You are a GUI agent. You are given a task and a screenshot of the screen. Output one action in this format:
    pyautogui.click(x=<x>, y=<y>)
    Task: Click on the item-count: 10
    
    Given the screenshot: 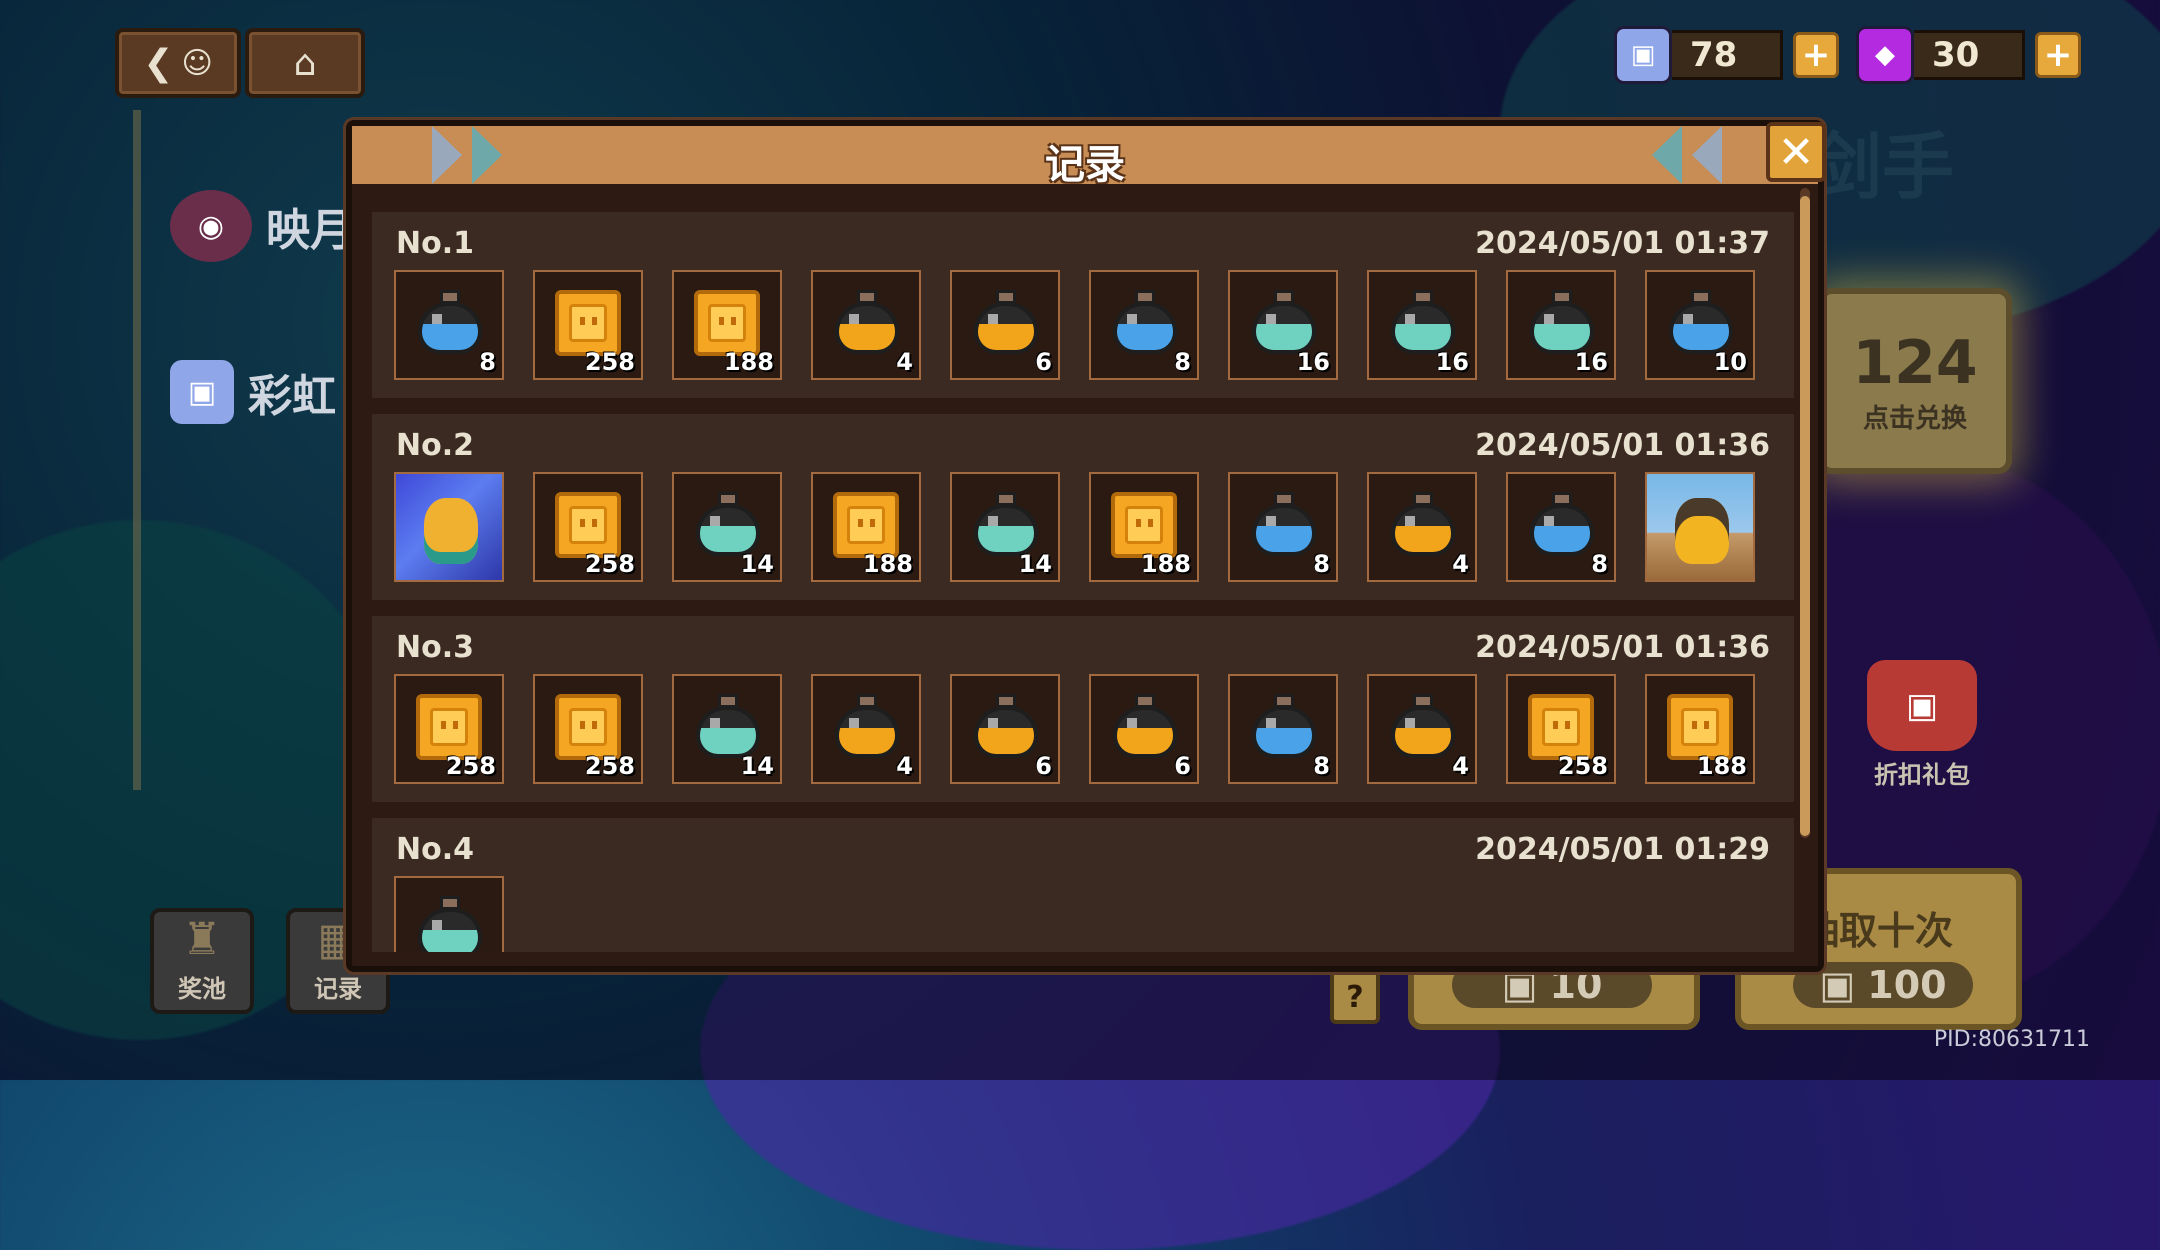 What is the action you would take?
    pyautogui.click(x=1730, y=362)
    